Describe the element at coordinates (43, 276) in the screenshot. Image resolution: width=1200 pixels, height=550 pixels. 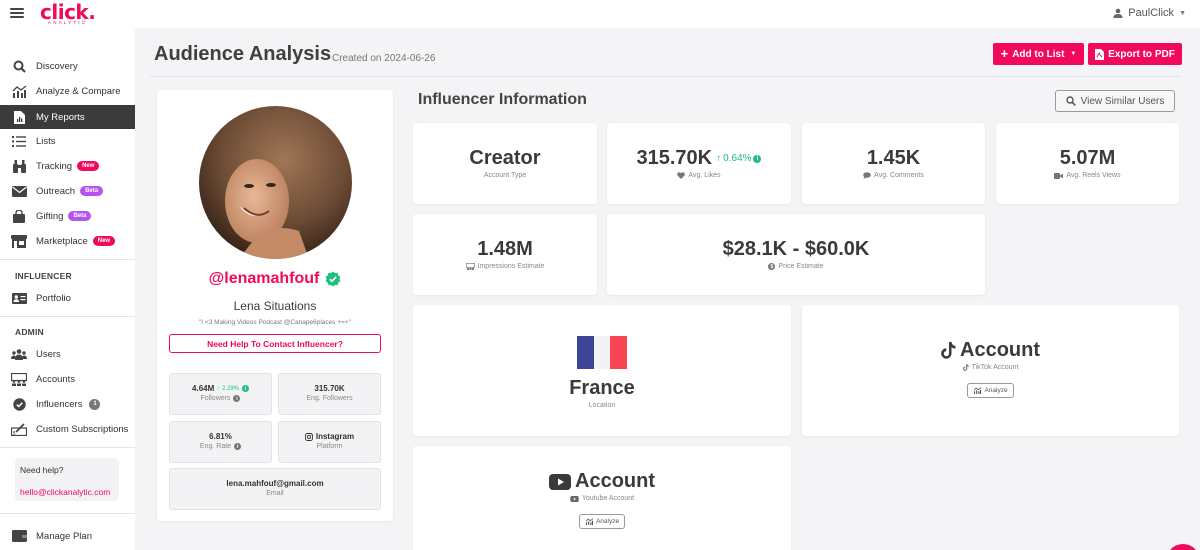
I see `section-label-influencer: INFLUENCER` at that location.